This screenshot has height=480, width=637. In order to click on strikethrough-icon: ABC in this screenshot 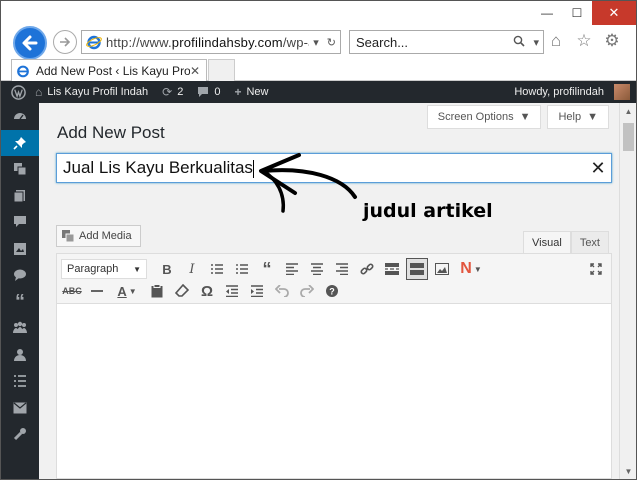, I will do `click(72, 291)`.